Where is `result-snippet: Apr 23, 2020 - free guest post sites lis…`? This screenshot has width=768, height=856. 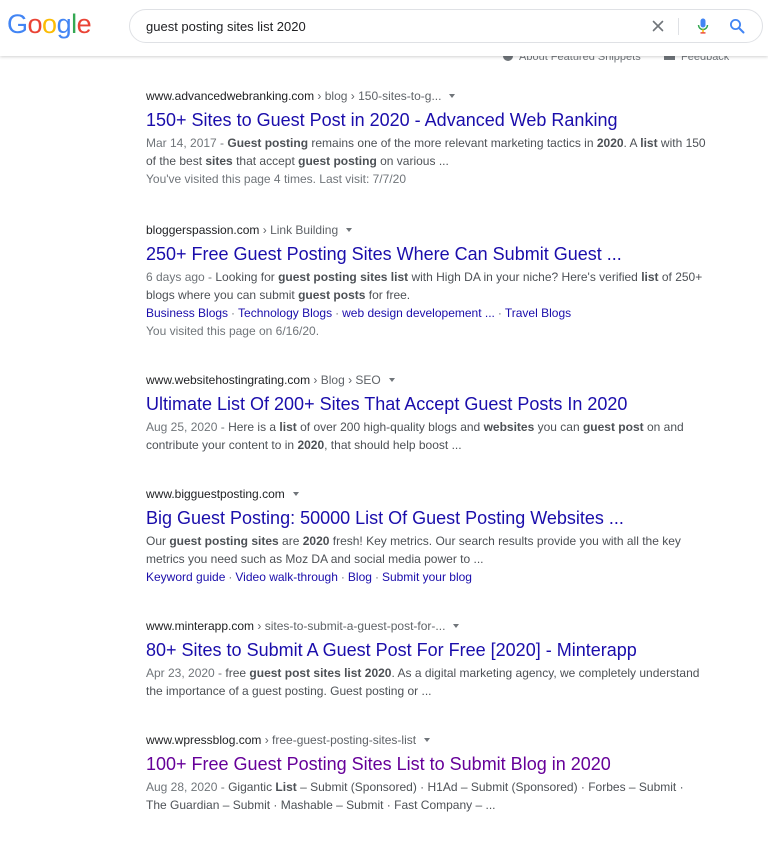 result-snippet: Apr 23, 2020 - free guest post sites lis… is located at coordinates (426, 682).